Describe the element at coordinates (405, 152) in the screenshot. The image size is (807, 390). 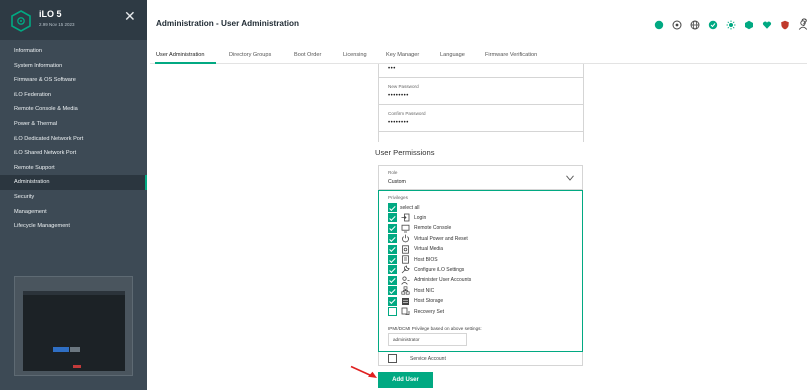
I see `user-permissions-title: User Permissions` at that location.